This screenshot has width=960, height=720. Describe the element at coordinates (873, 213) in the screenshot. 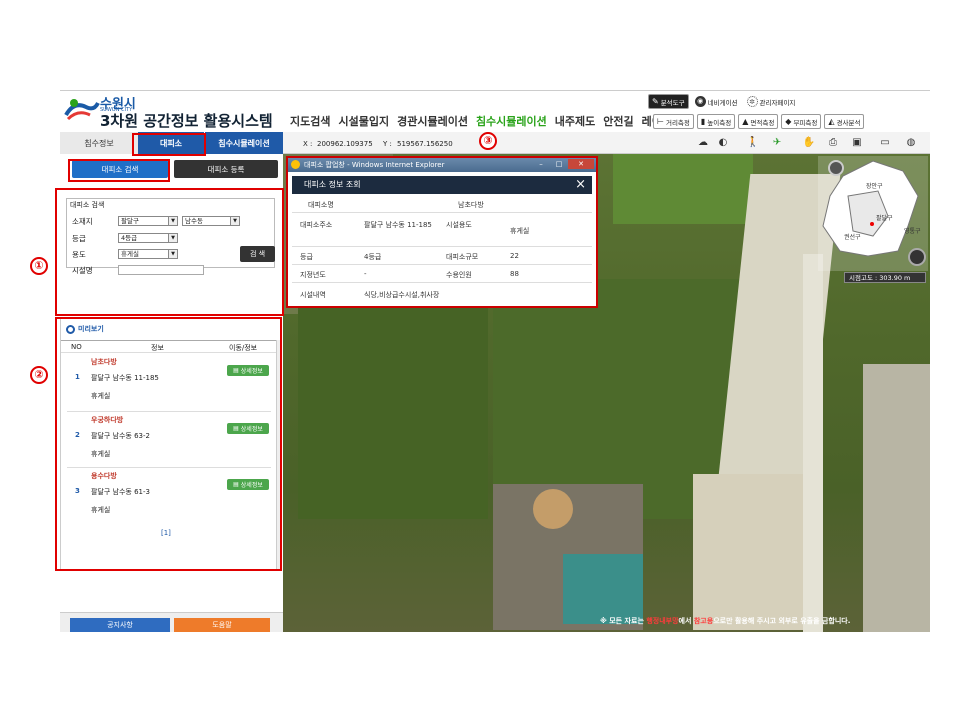

I see `inset-minimap: 장안구 팔달구 영통구 권선구` at that location.